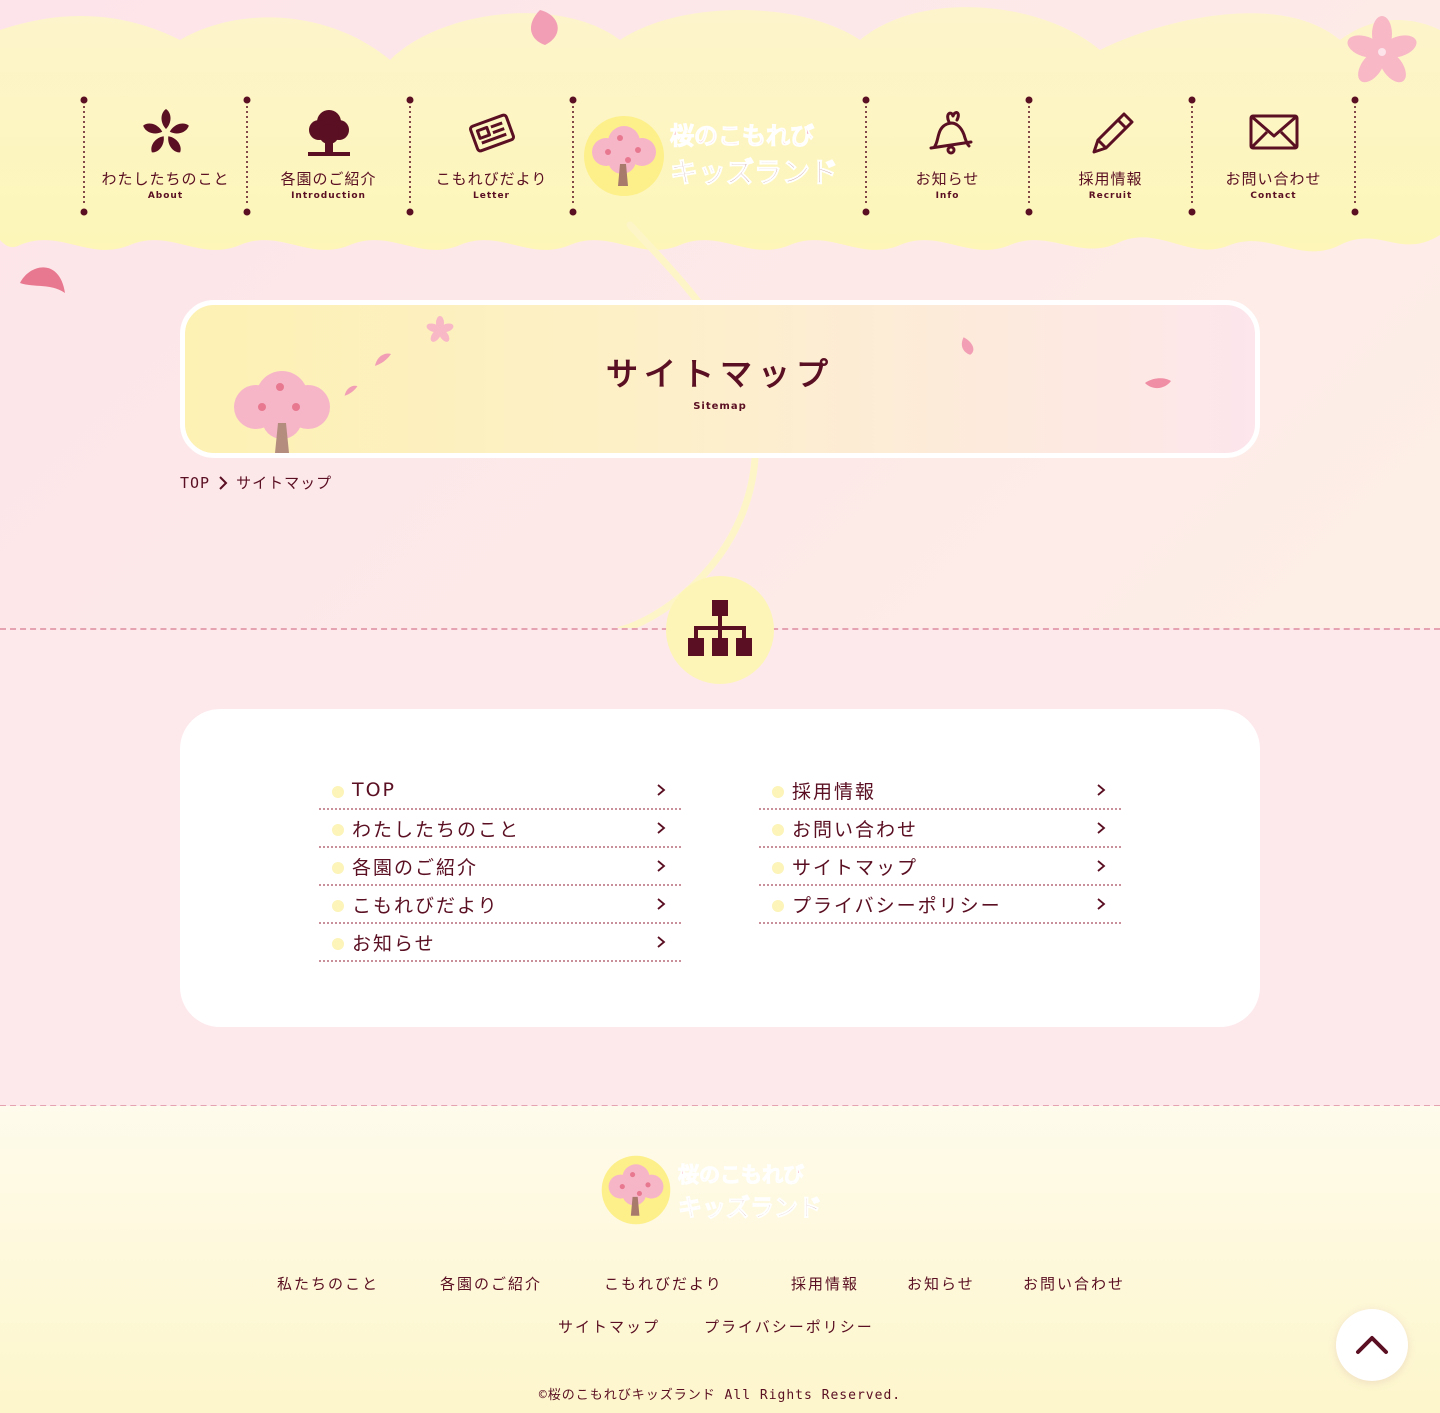 The height and width of the screenshot is (1413, 1440). What do you see at coordinates (1273, 196) in the screenshot?
I see `nav-sublabel: Contact` at bounding box center [1273, 196].